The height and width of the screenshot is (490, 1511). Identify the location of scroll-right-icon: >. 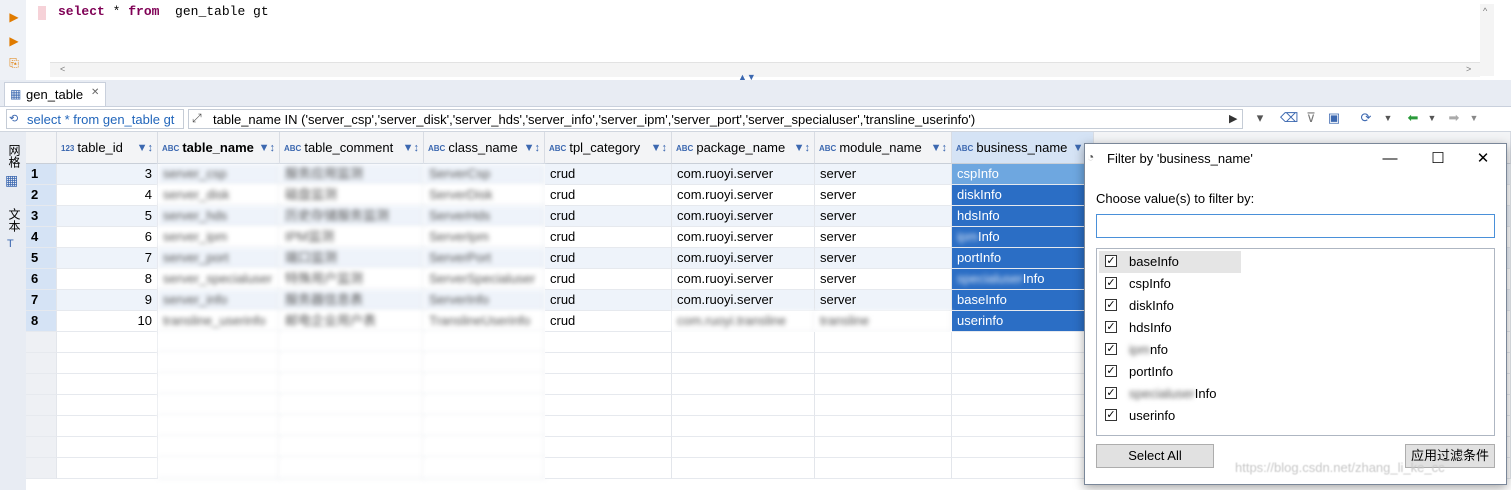
(1468, 69).